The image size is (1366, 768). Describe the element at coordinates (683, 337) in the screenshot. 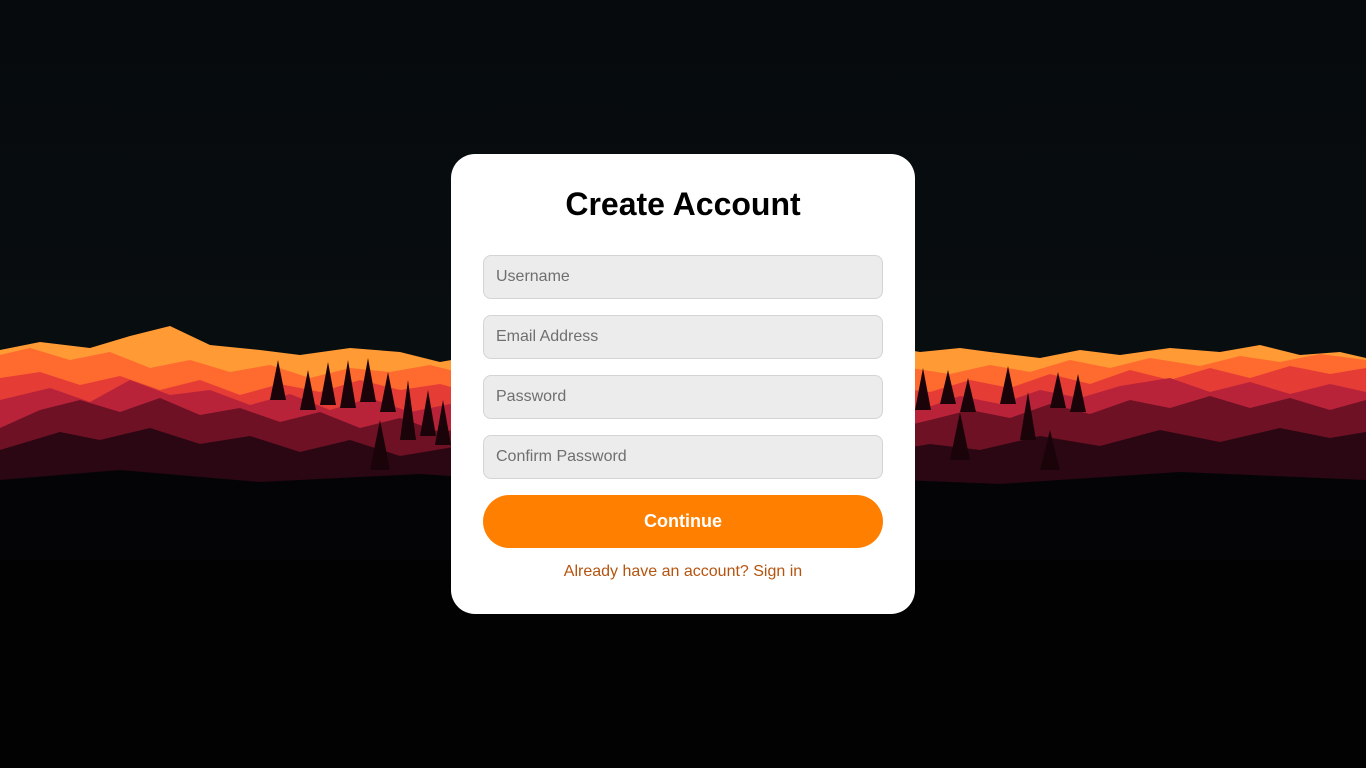

I see `email-input` at that location.